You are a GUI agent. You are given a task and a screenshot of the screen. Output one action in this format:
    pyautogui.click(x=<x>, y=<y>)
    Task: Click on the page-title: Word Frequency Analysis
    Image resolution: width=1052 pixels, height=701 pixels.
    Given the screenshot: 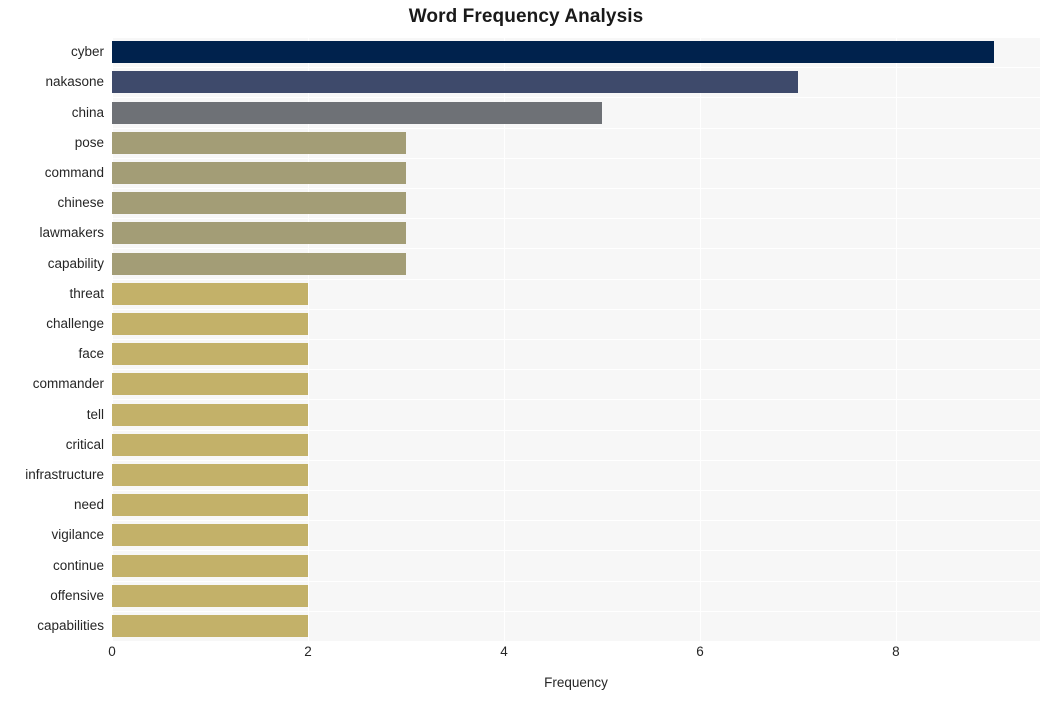 What is the action you would take?
    pyautogui.click(x=526, y=16)
    